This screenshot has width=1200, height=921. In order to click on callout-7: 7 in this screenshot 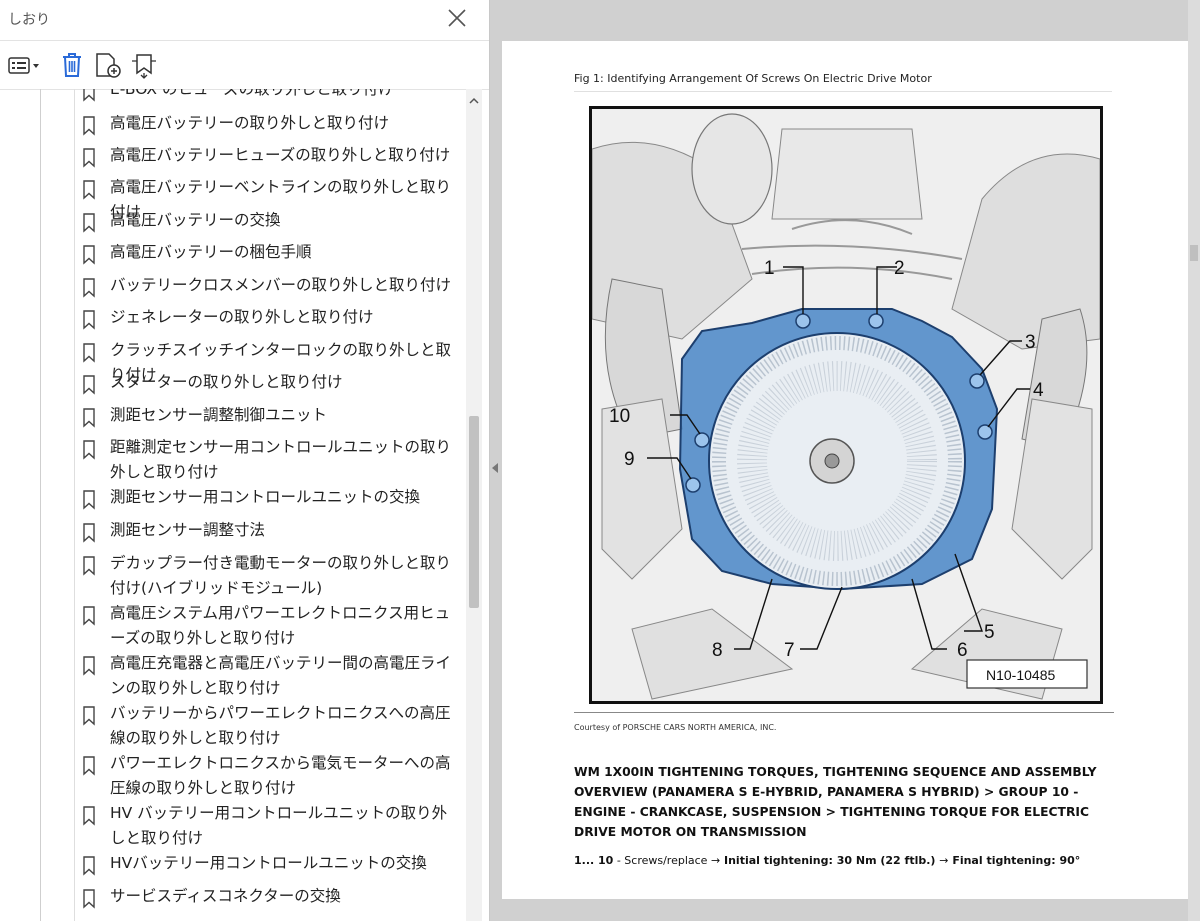, I will do `click(789, 650)`.